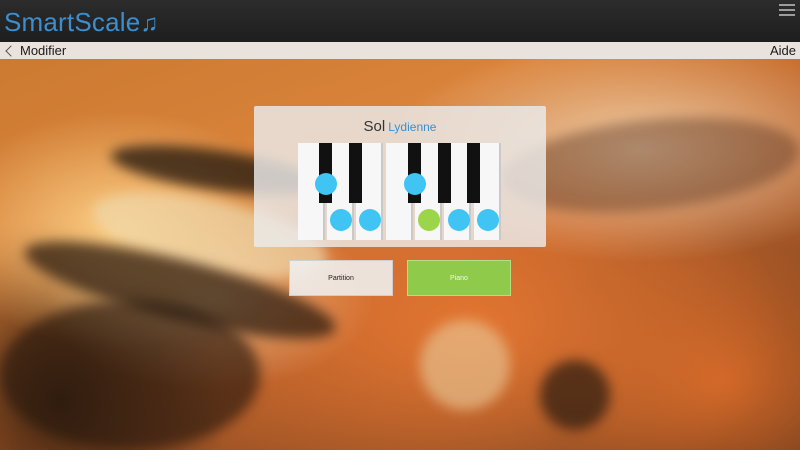 The width and height of the screenshot is (800, 450). Describe the element at coordinates (11, 50) in the screenshot. I see `chevron-left-icon` at that location.